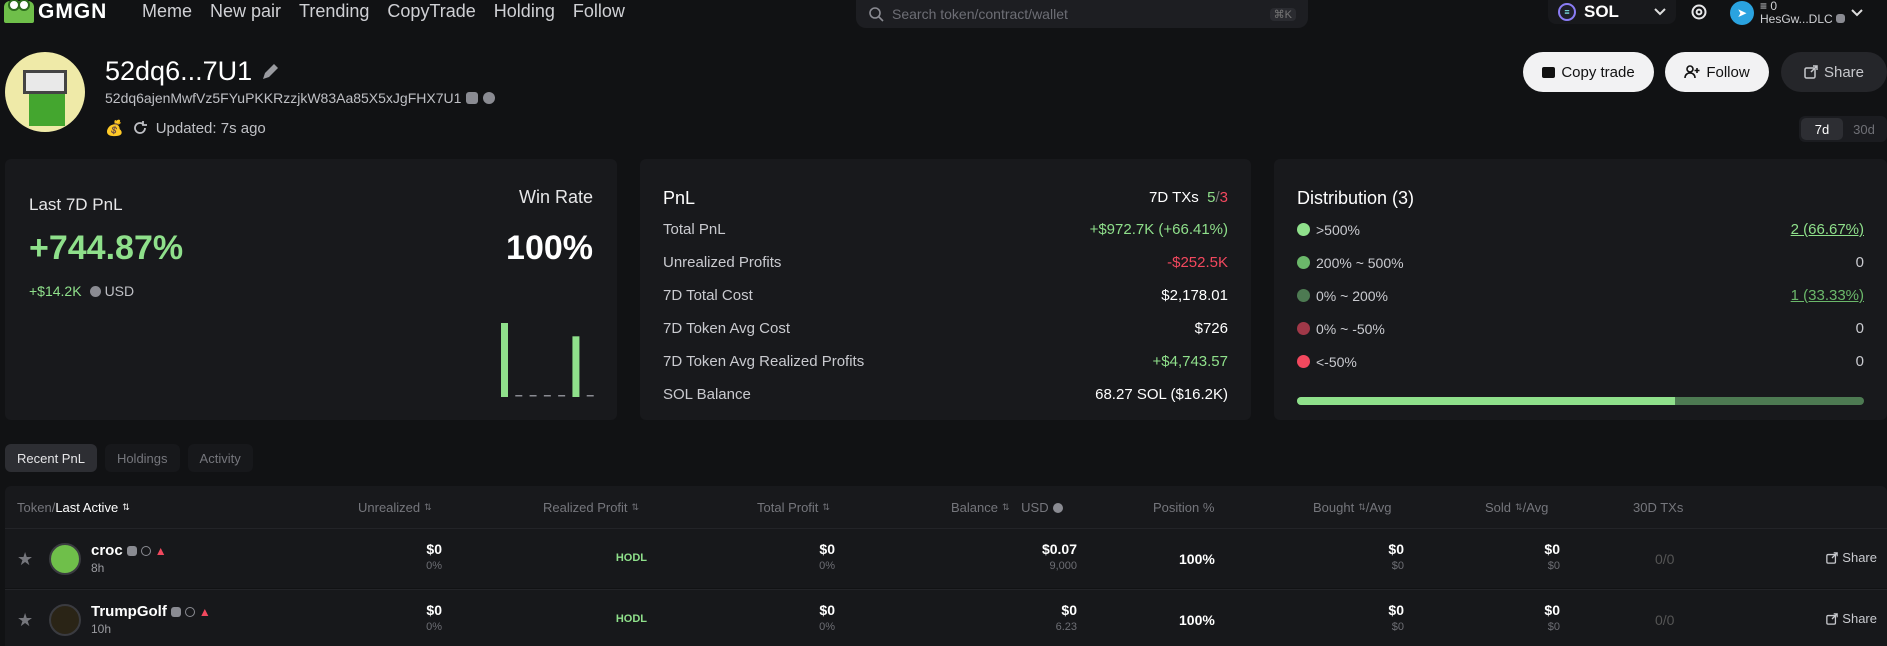  I want to click on col-txs-label: 30D TXs, so click(1658, 507).